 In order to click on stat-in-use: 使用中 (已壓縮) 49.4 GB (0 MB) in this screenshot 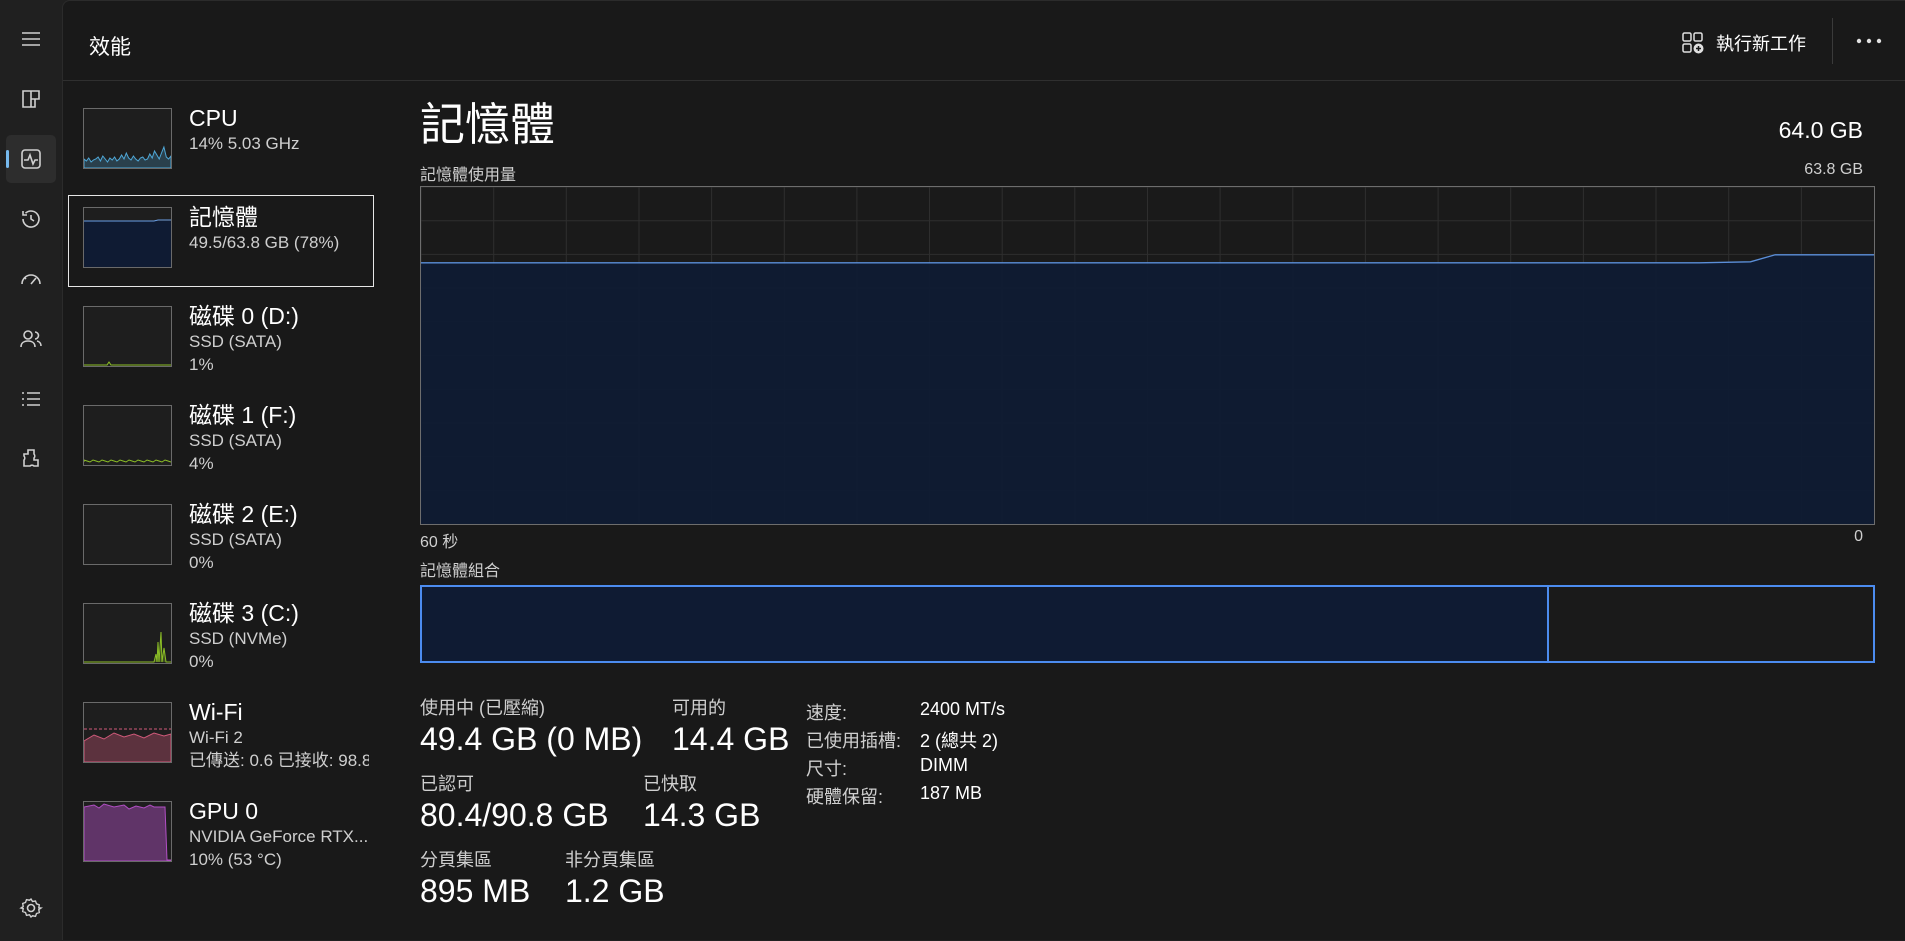, I will do `click(531, 728)`.